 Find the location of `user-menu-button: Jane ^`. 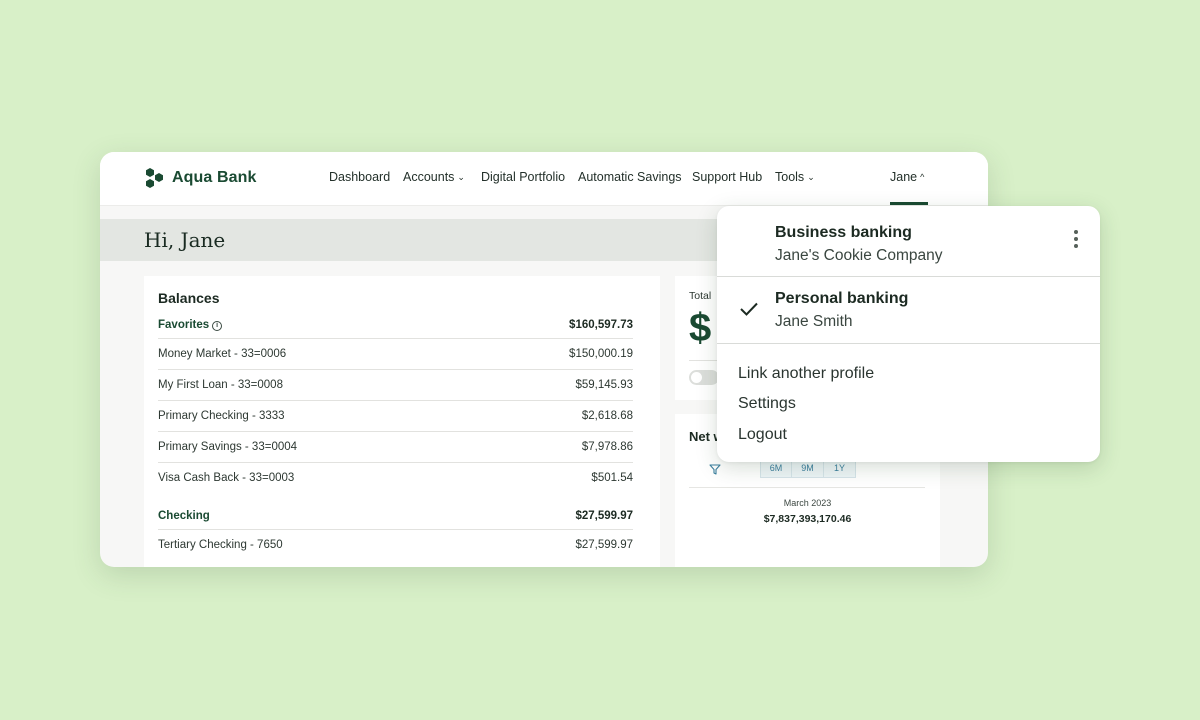

user-menu-button: Jane ^ is located at coordinates (907, 177).